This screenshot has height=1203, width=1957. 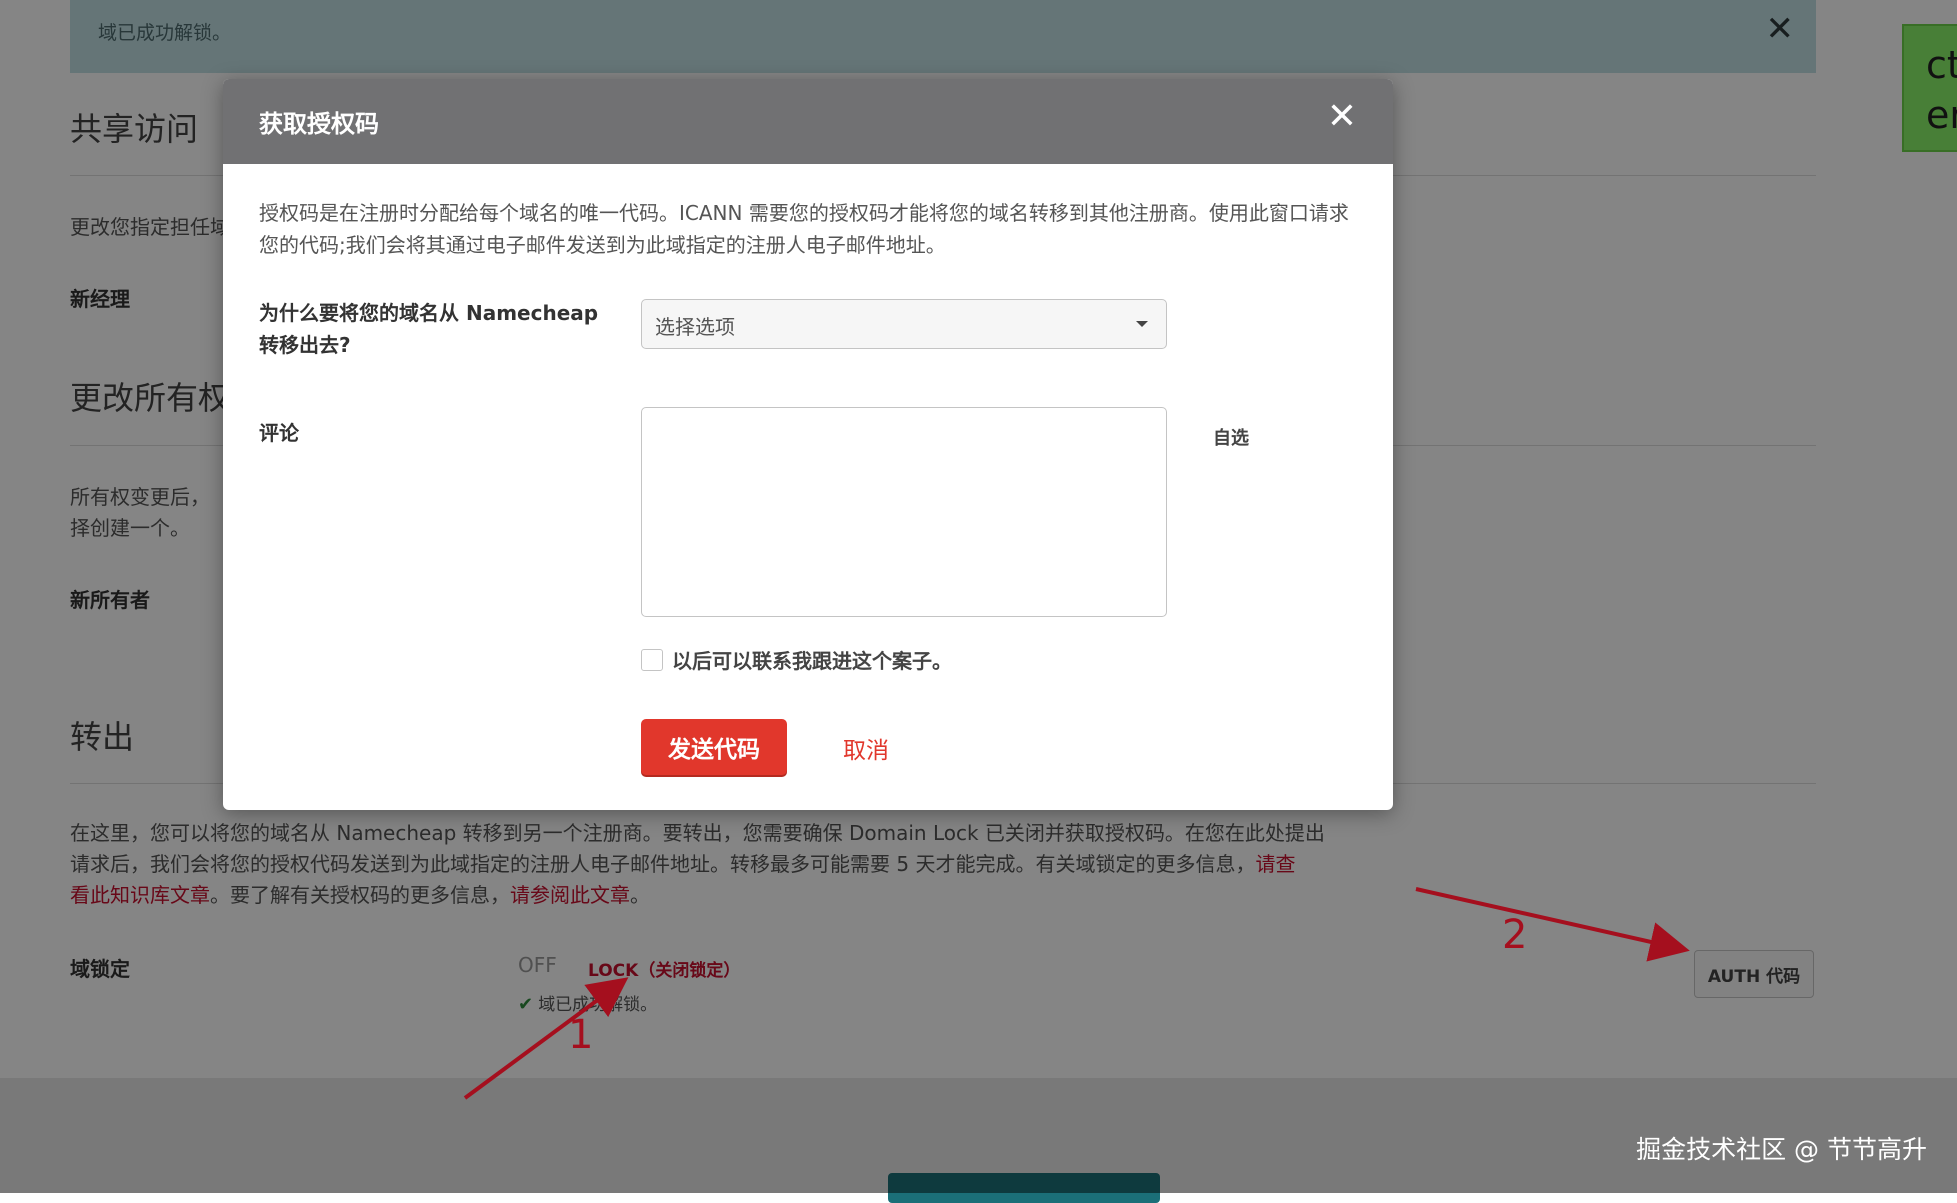 I want to click on follow-up-checkbox-label: 以后可以联系我跟进这个案子。, so click(x=812, y=659).